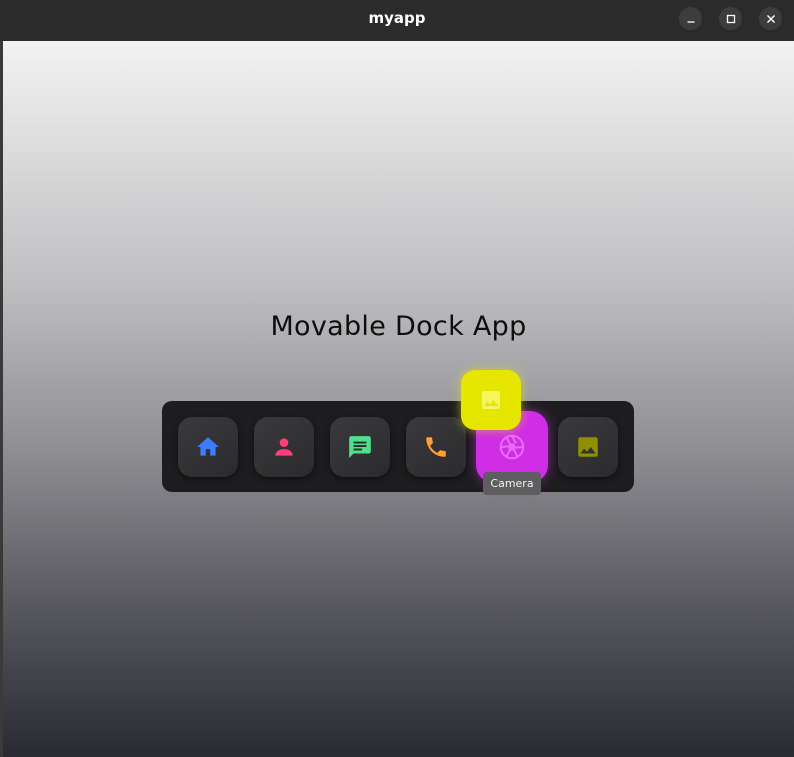 Image resolution: width=794 pixels, height=757 pixels. What do you see at coordinates (690, 21) in the screenshot?
I see `minimize-icon` at bounding box center [690, 21].